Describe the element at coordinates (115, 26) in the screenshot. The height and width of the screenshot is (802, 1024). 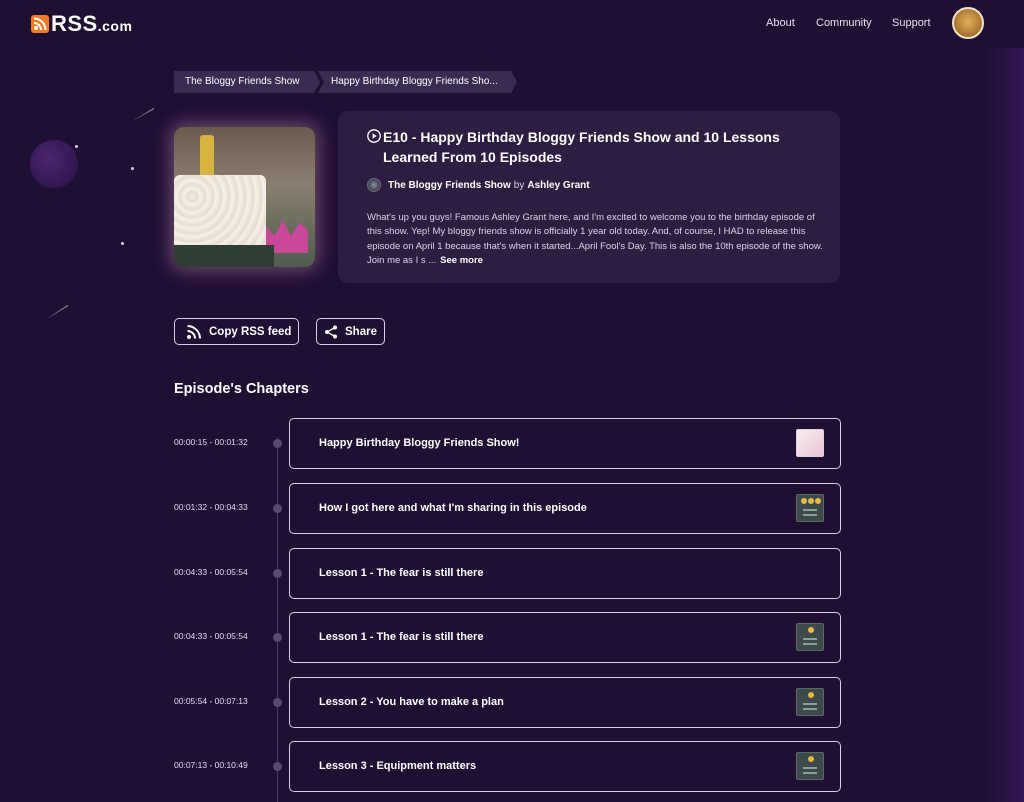
I see `logo-suffix: .com` at that location.